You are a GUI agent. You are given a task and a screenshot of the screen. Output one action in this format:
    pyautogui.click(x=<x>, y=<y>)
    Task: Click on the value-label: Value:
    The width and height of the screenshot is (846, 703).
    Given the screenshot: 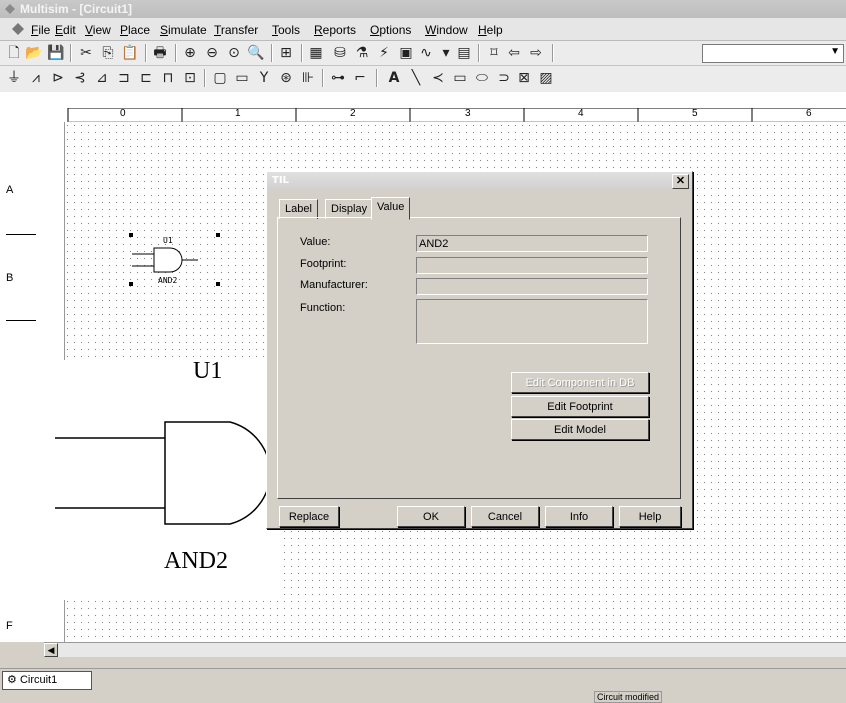 What is the action you would take?
    pyautogui.click(x=315, y=242)
    